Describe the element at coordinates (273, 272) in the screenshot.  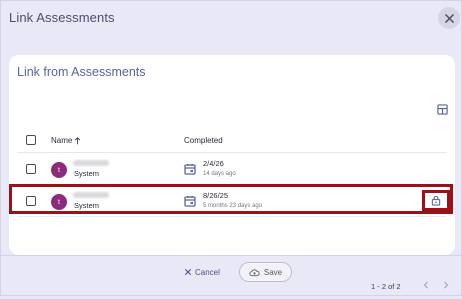
I see `save-label: Save` at that location.